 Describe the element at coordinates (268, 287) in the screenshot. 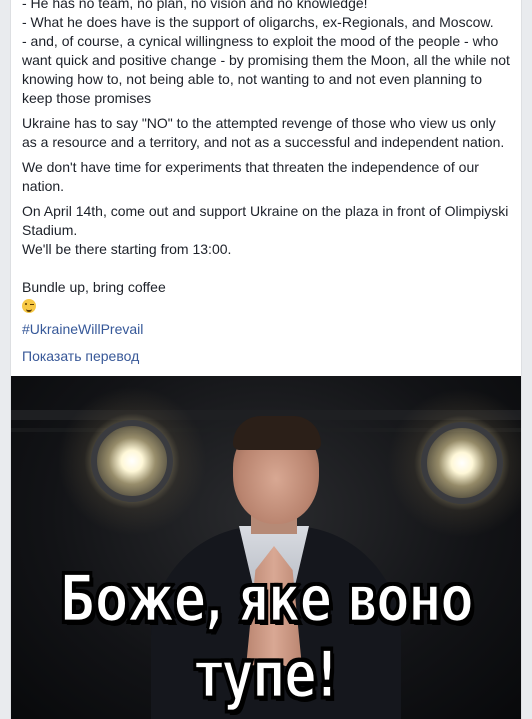

I see `post-paragraph-5: Bundle up, bring coffee` at that location.